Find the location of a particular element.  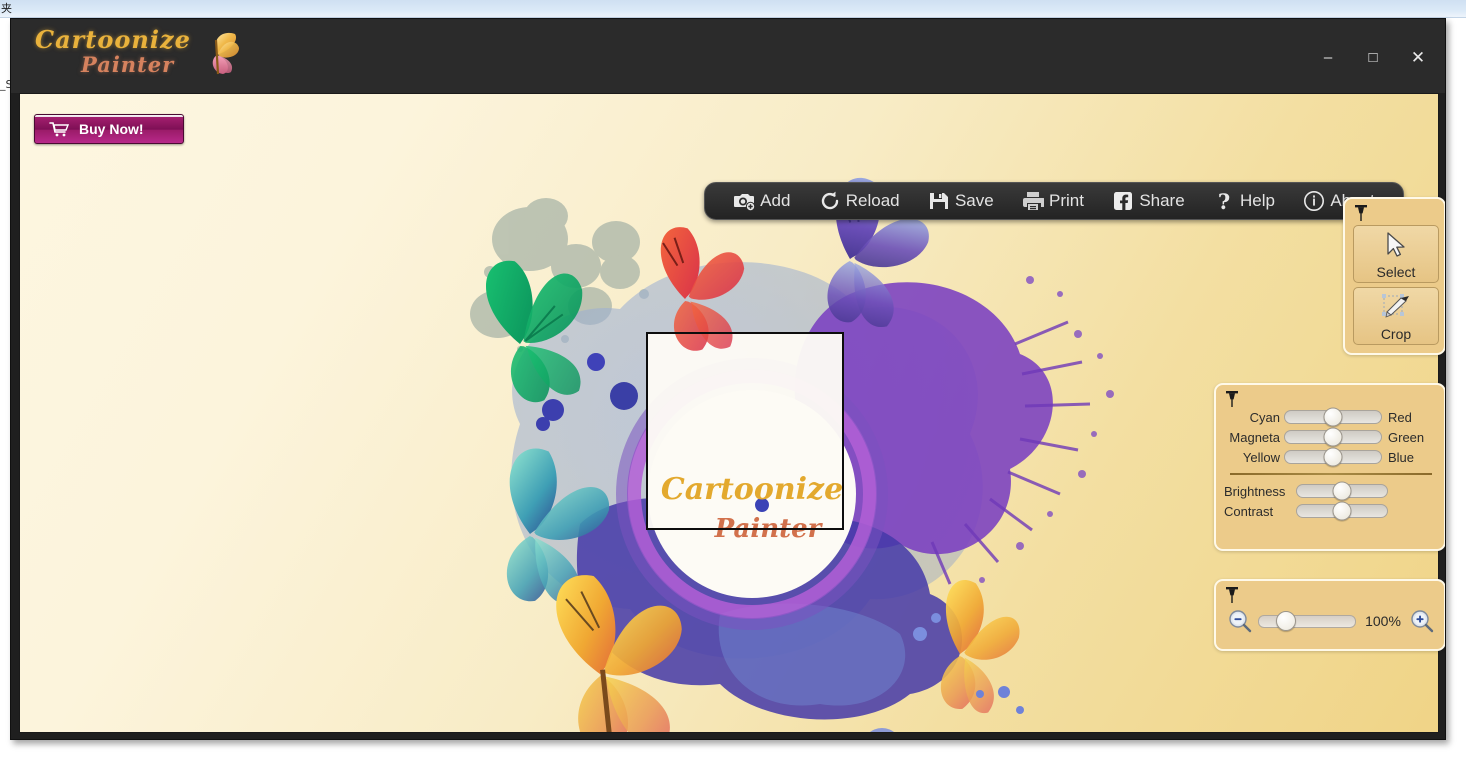

toolbar-share-button: Share is located at coordinates (1148, 201).